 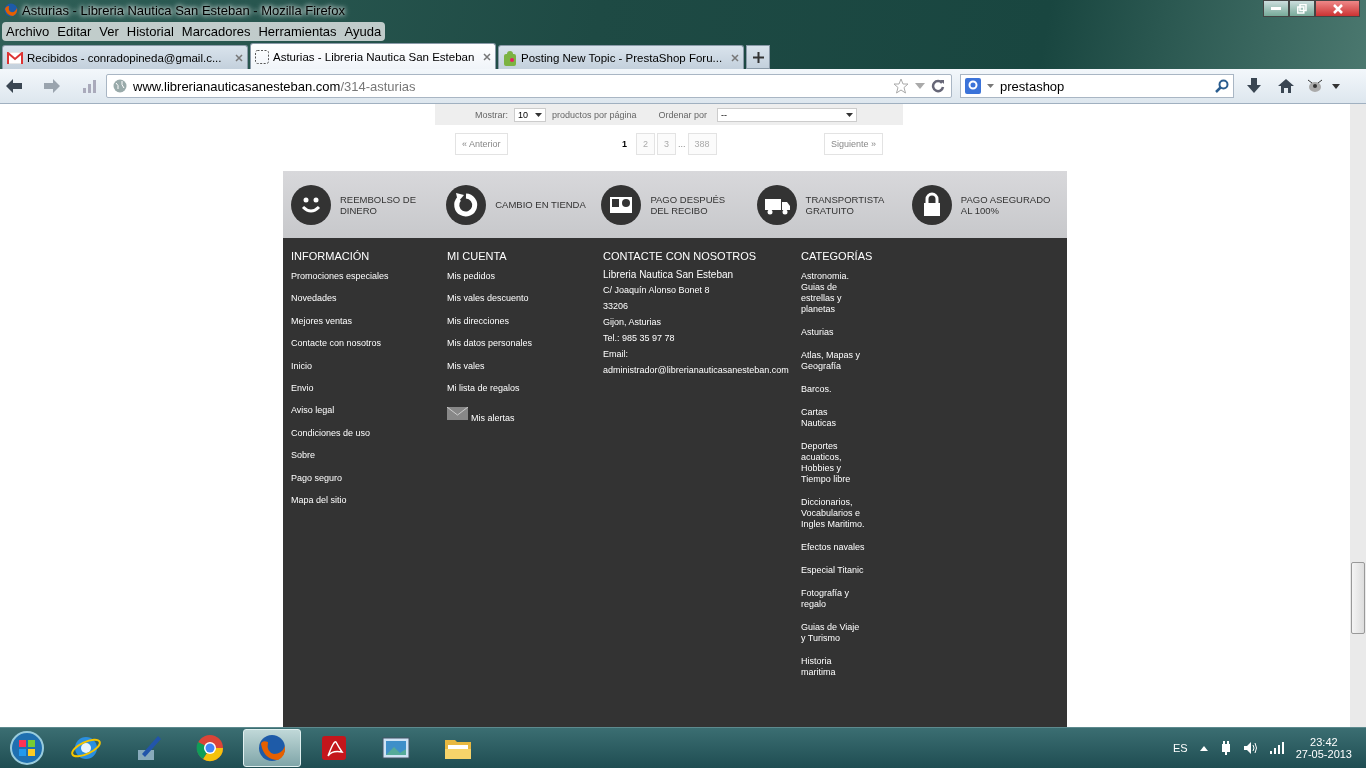 I want to click on column-heading: INFORMACIÓN, so click(x=331, y=256).